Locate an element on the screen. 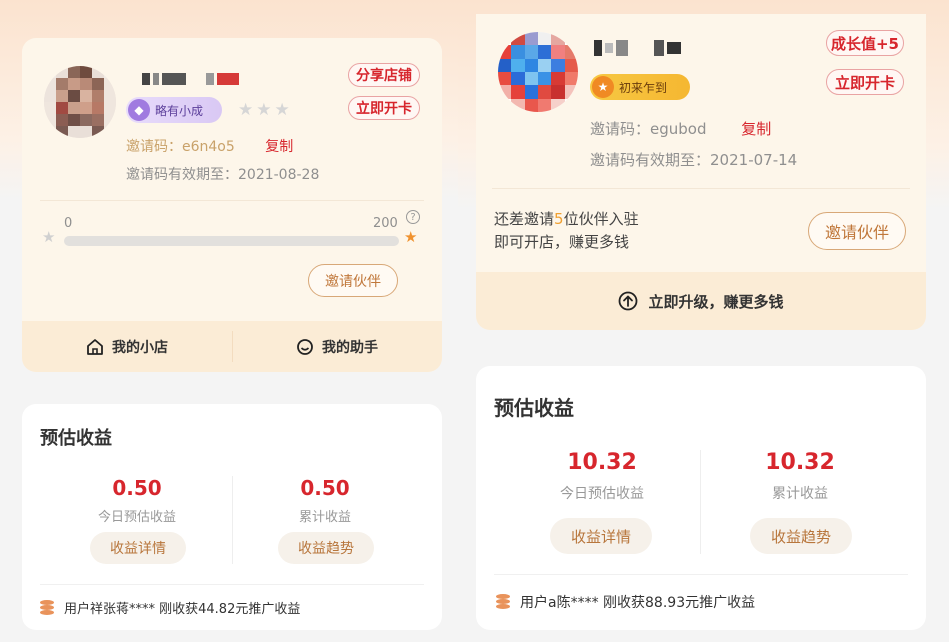 This screenshot has width=949, height=642. earnings-notice: 用户祥张蒋**** 刚收获44.82元推广收益 is located at coordinates (170, 607).